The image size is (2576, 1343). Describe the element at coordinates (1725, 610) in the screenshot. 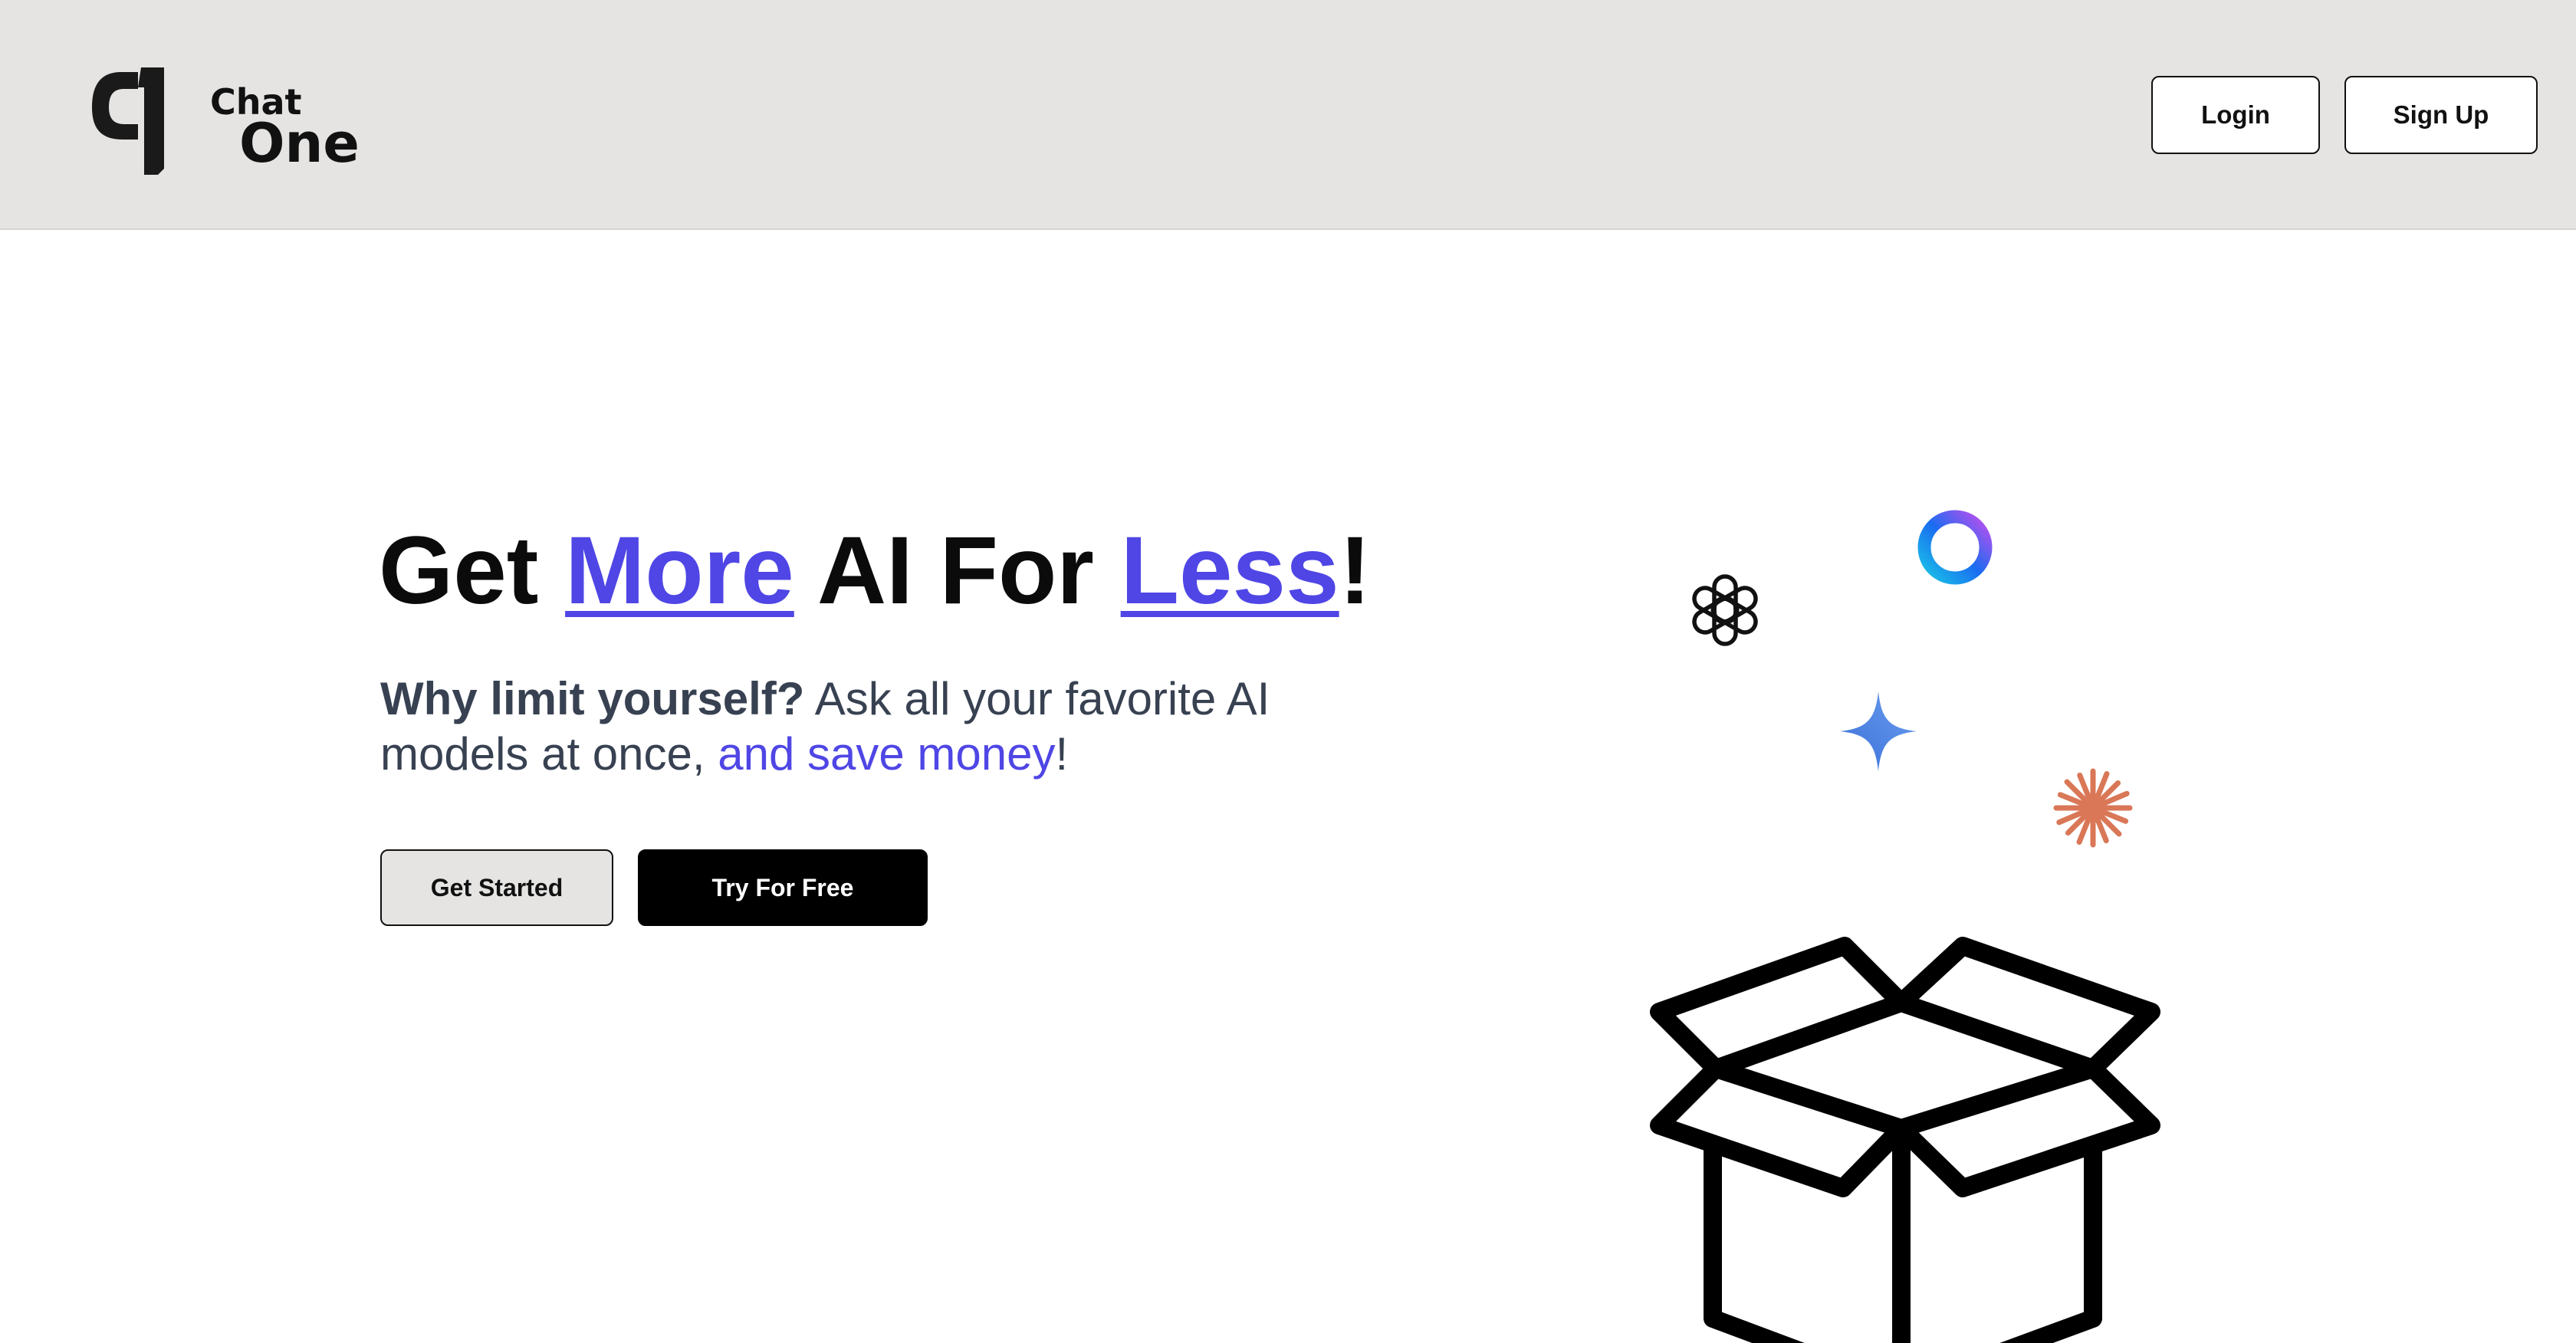

I see `openai-icon` at that location.